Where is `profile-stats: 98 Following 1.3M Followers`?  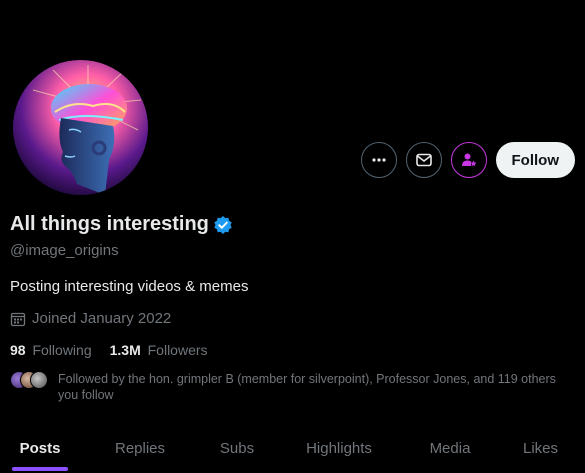
profile-stats: 98 Following 1.3M Followers is located at coordinates (118, 350).